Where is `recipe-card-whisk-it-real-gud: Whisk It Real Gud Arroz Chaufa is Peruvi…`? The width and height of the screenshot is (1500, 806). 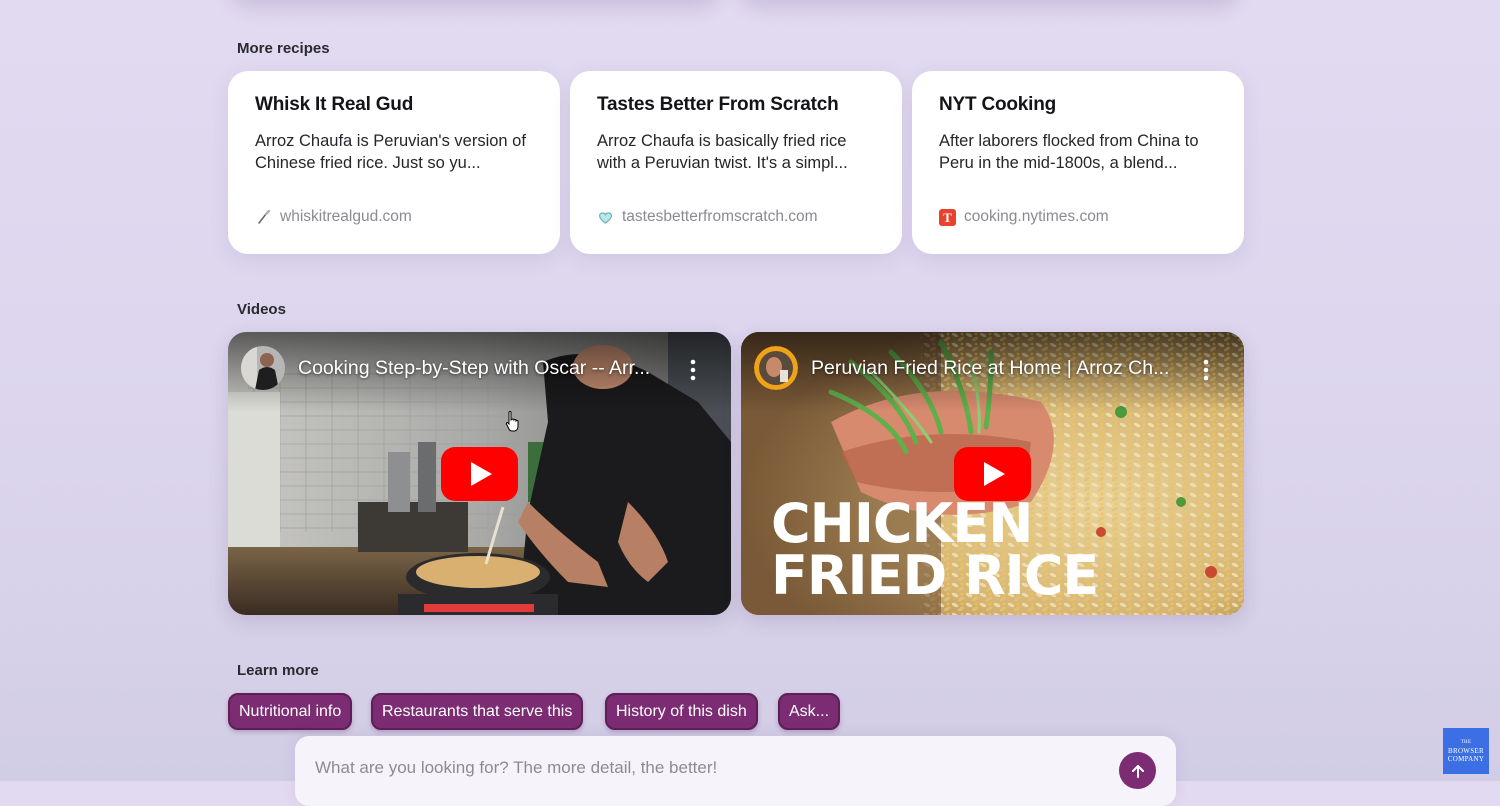
recipe-card-whisk-it-real-gud: Whisk It Real Gud Arroz Chaufa is Peruvi… is located at coordinates (394, 162).